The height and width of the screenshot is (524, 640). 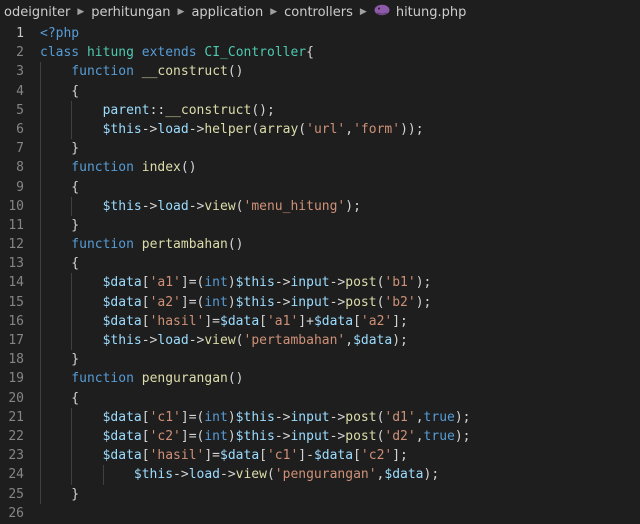 What do you see at coordinates (320, 494) in the screenshot?
I see `code-line: 25}` at bounding box center [320, 494].